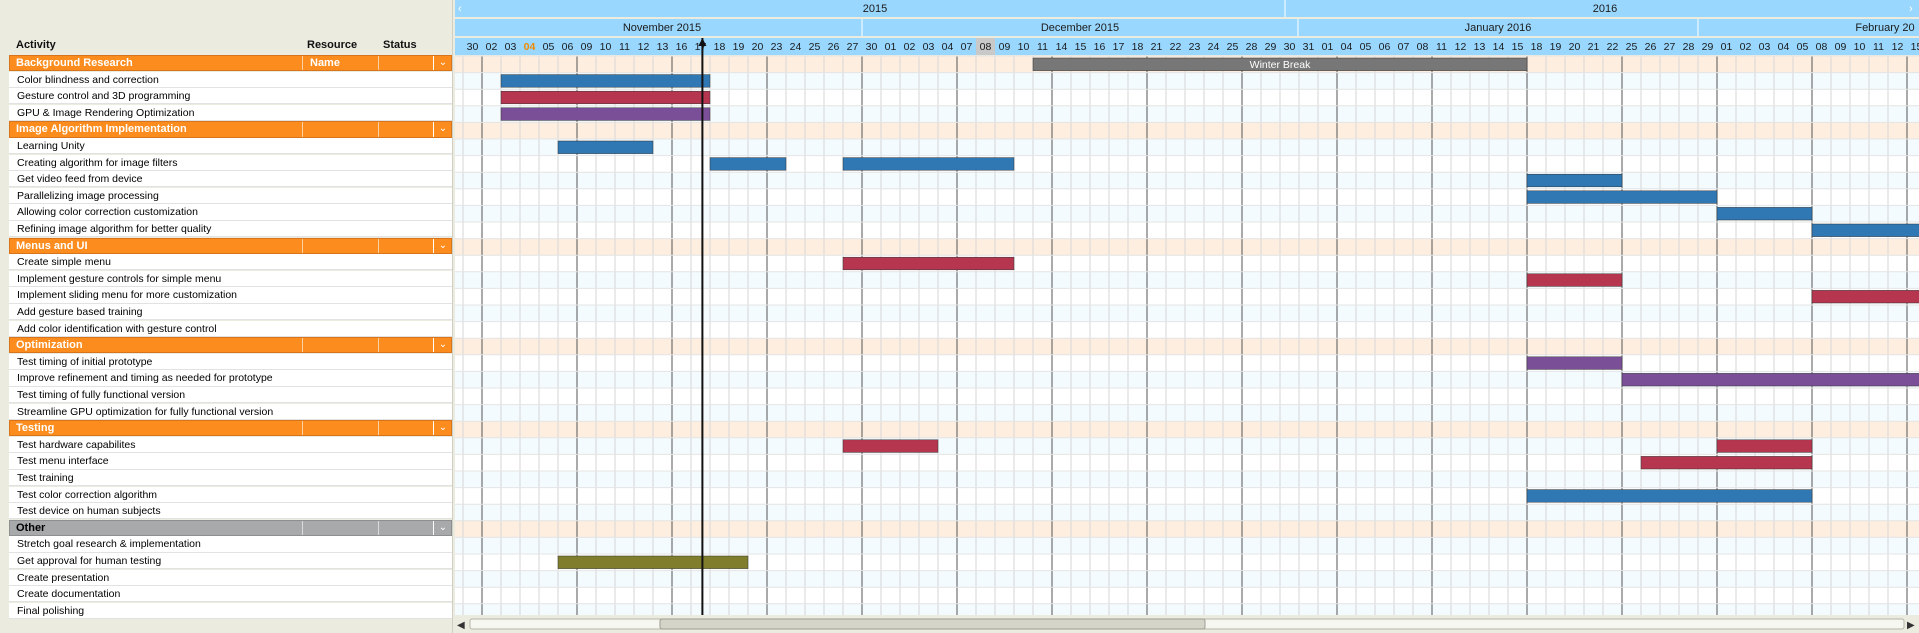 This screenshot has width=1919, height=633. Describe the element at coordinates (230, 494) in the screenshot. I see `activity-row: Test color correction algorithm` at that location.